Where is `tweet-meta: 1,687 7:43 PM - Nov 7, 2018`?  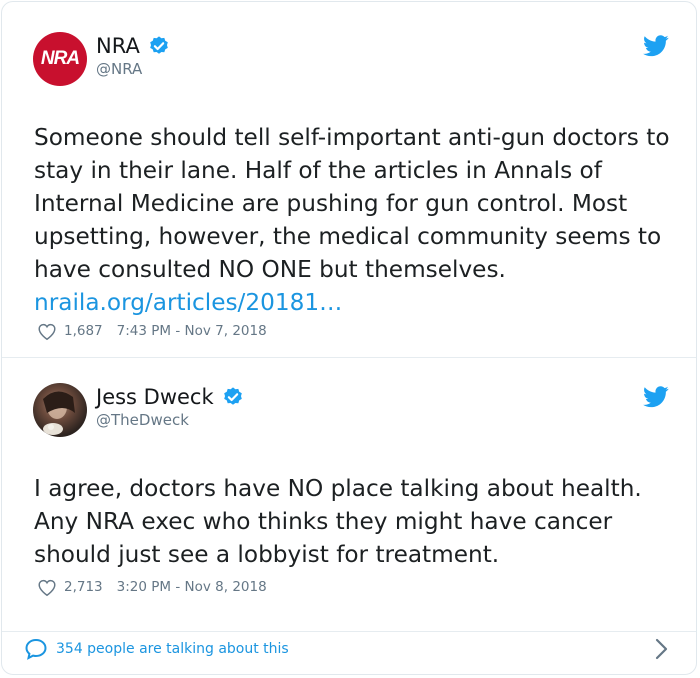
tweet-meta: 1,687 7:43 PM - Nov 7, 2018 is located at coordinates (151, 331).